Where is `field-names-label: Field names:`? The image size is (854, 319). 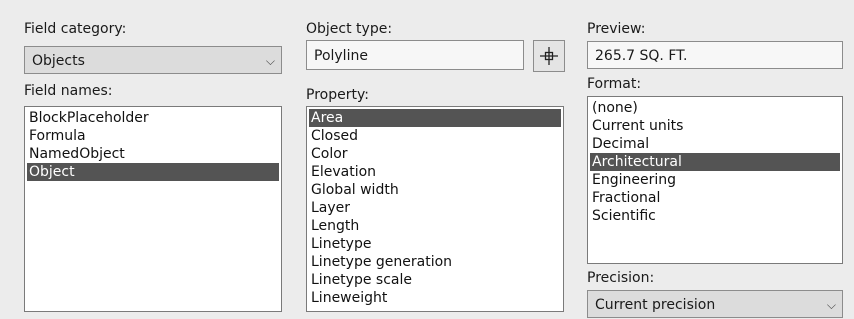 field-names-label: Field names: is located at coordinates (68, 91).